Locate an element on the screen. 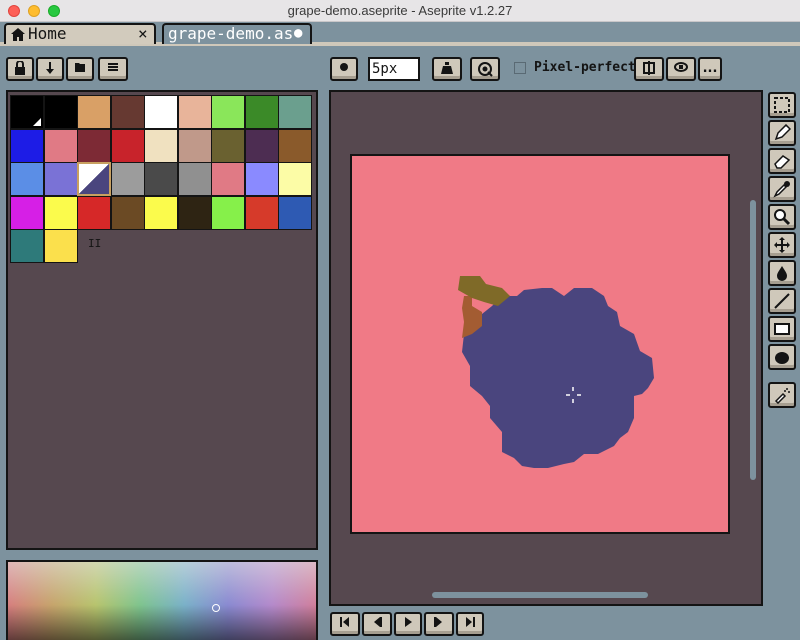  horizontal-scrollbar is located at coordinates (540, 595).